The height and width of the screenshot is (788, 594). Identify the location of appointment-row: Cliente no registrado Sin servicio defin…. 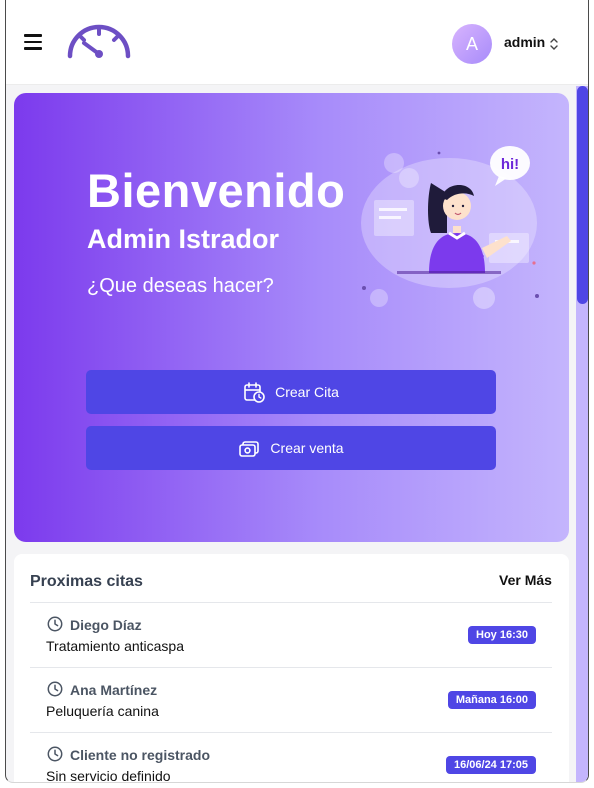
(291, 757).